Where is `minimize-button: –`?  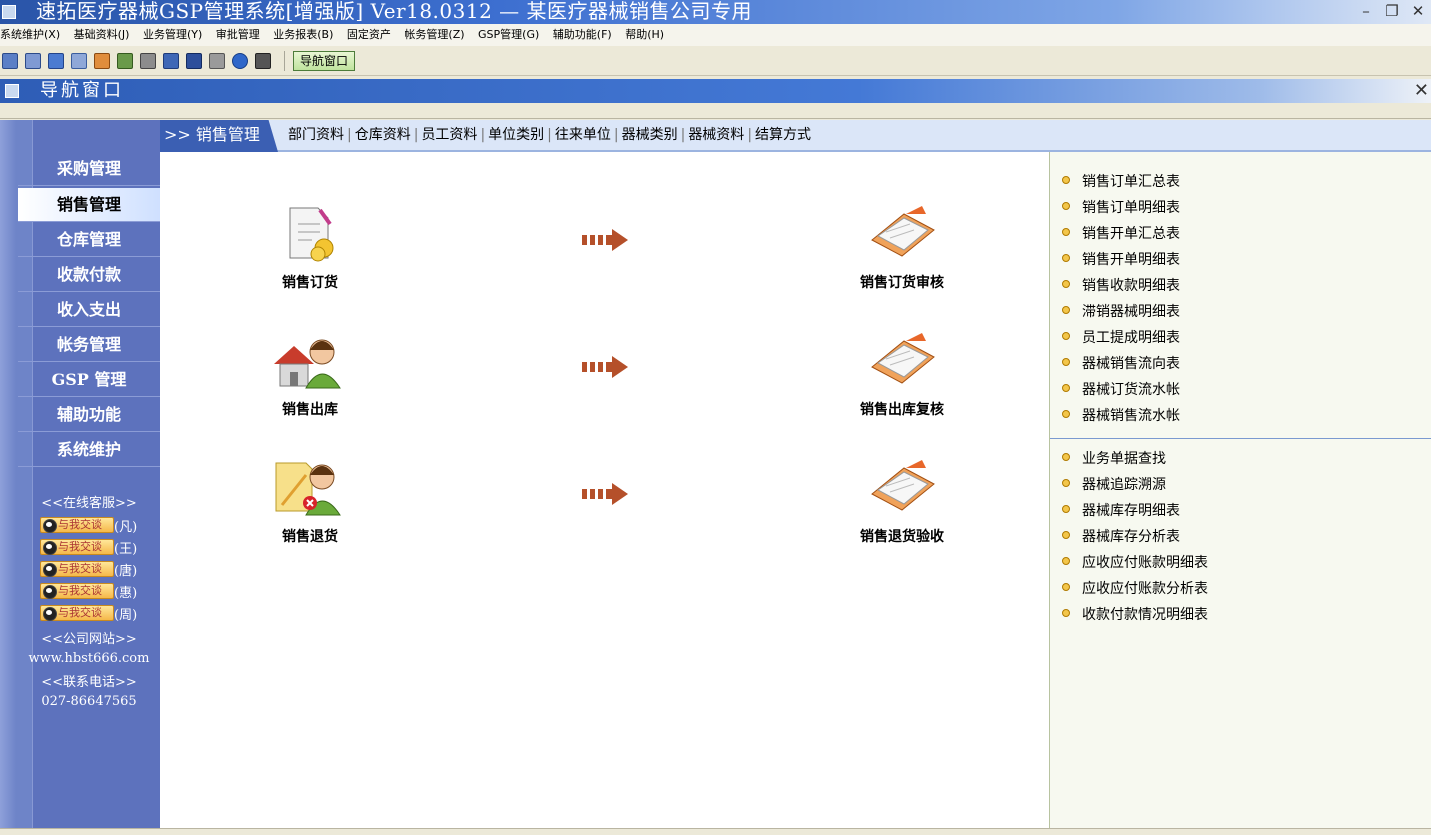
minimize-button: – is located at coordinates (1366, 11).